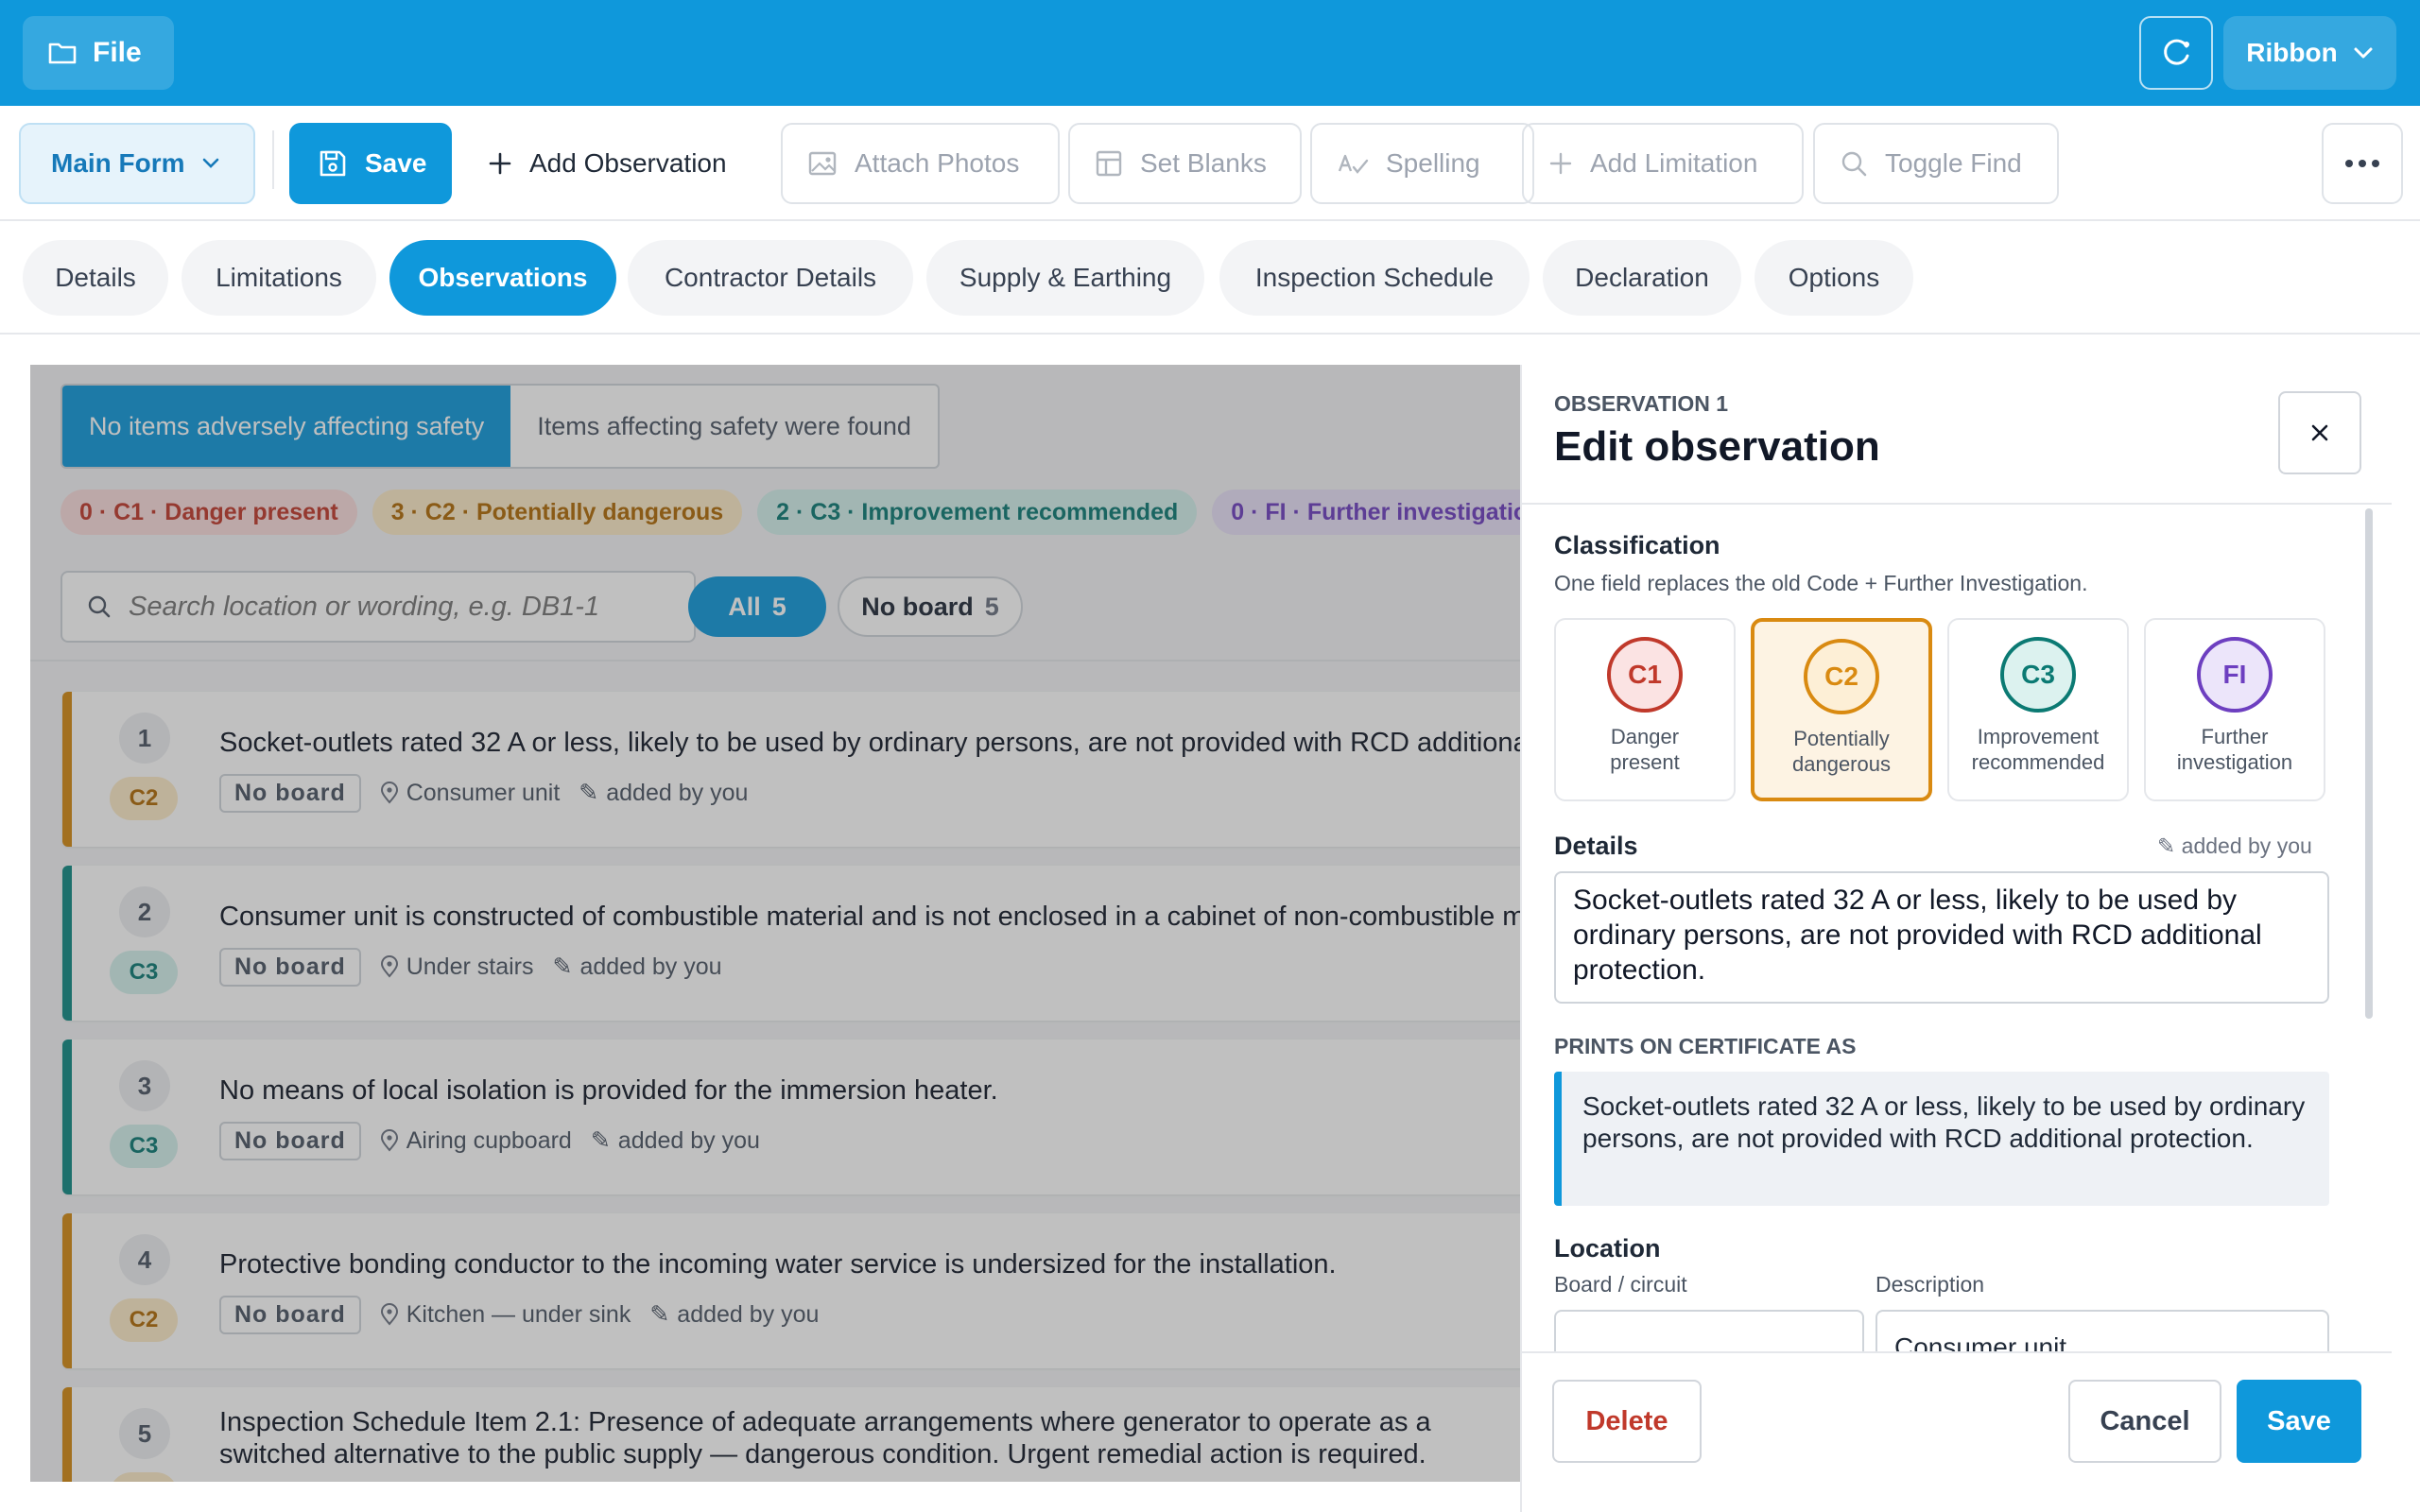 The width and height of the screenshot is (2420, 1512). Describe the element at coordinates (2038, 749) in the screenshot. I see `classification-desc-c3: Improvement recommended` at that location.